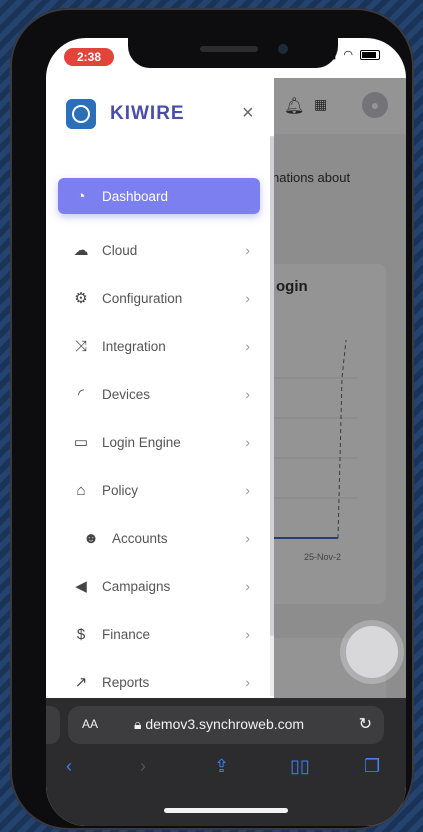  I want to click on brand-name: KIWIRE, so click(147, 113).